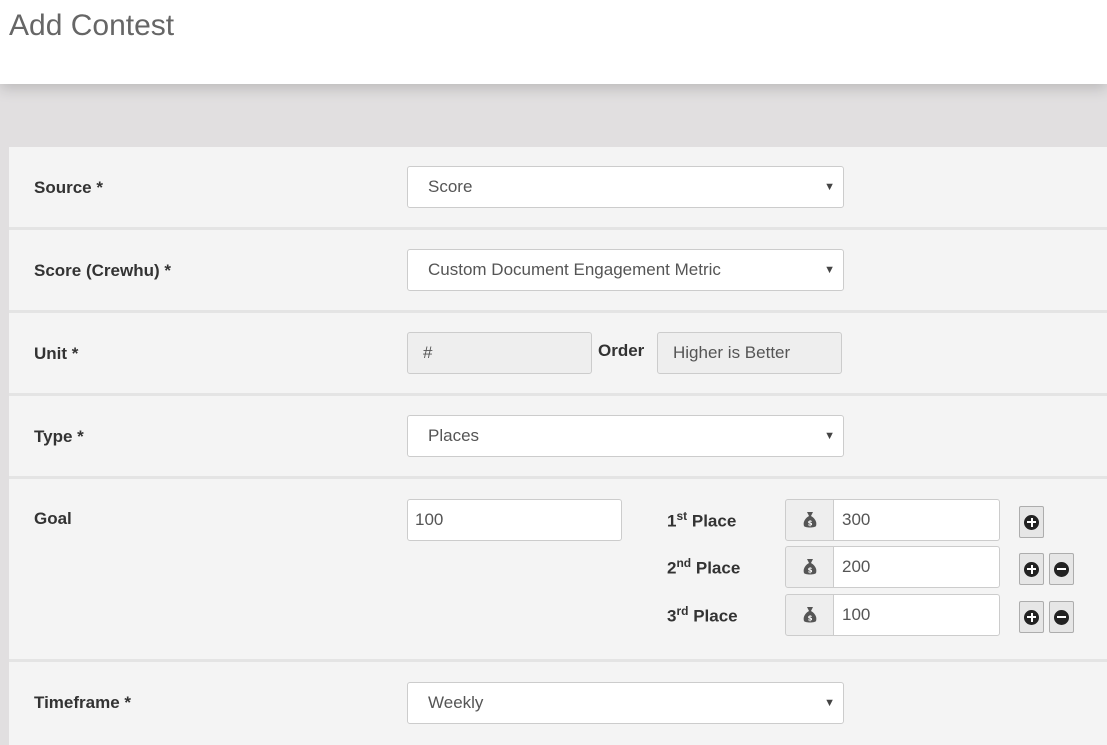 The width and height of the screenshot is (1107, 745). I want to click on type-label: Type *, so click(59, 436).